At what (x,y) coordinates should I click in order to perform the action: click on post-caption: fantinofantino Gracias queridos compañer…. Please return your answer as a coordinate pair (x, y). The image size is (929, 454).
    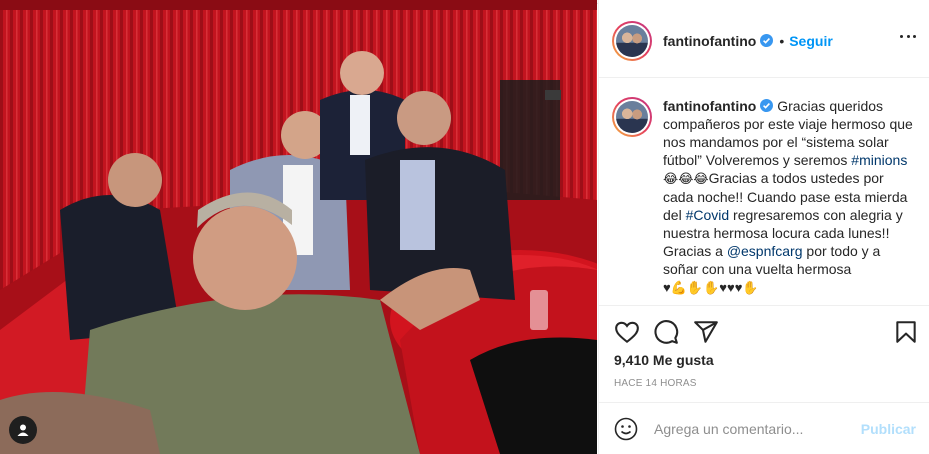
    Looking at the image, I should click on (788, 201).